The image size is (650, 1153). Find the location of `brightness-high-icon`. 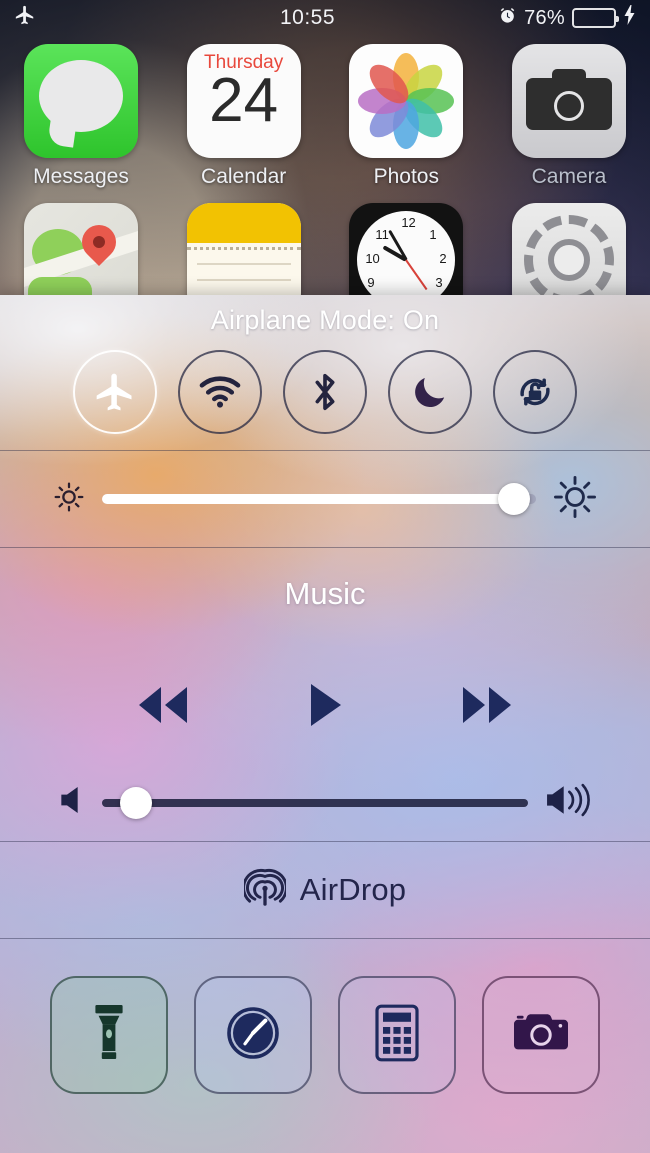

brightness-high-icon is located at coordinates (575, 499).